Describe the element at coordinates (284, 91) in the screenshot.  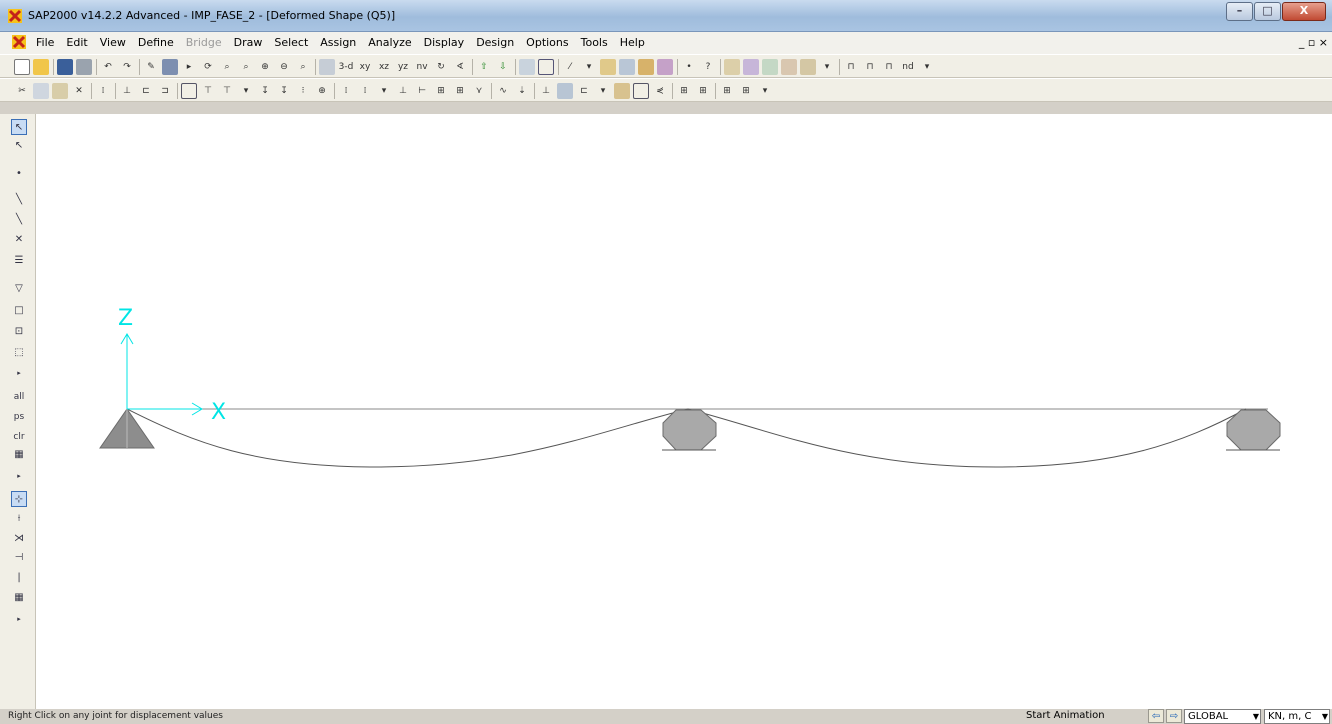
I see `frame-loads-icon: ↧` at that location.